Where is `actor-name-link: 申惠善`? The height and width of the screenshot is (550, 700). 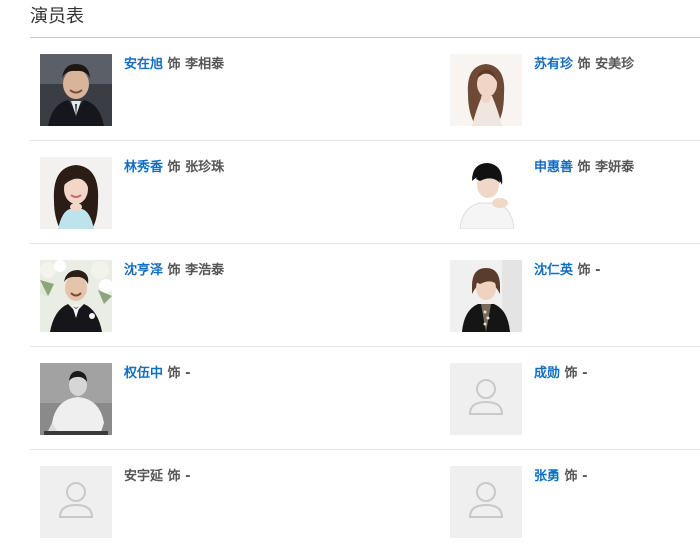 actor-name-link: 申惠善 is located at coordinates (553, 167).